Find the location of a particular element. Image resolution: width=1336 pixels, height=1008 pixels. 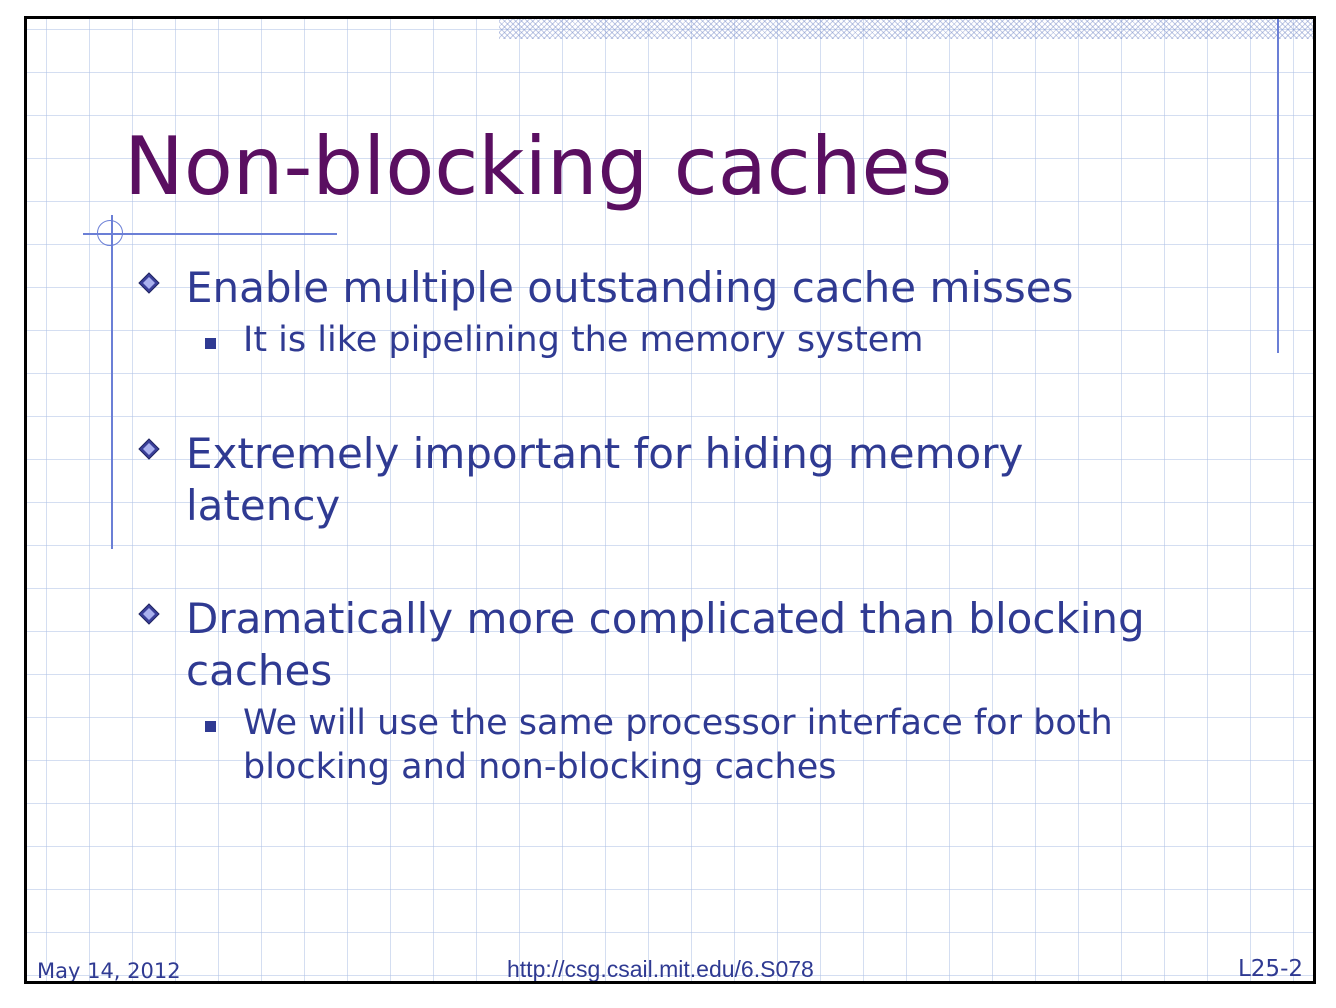

footer-date: May 14, 2012 is located at coordinates (109, 971).